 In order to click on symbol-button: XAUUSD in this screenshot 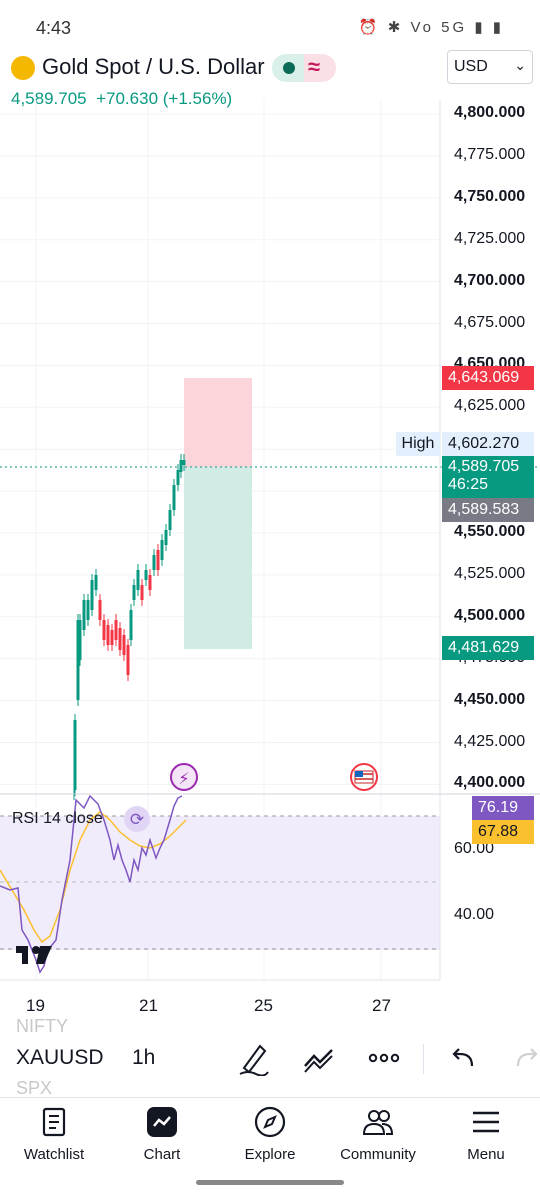, I will do `click(60, 1058)`.